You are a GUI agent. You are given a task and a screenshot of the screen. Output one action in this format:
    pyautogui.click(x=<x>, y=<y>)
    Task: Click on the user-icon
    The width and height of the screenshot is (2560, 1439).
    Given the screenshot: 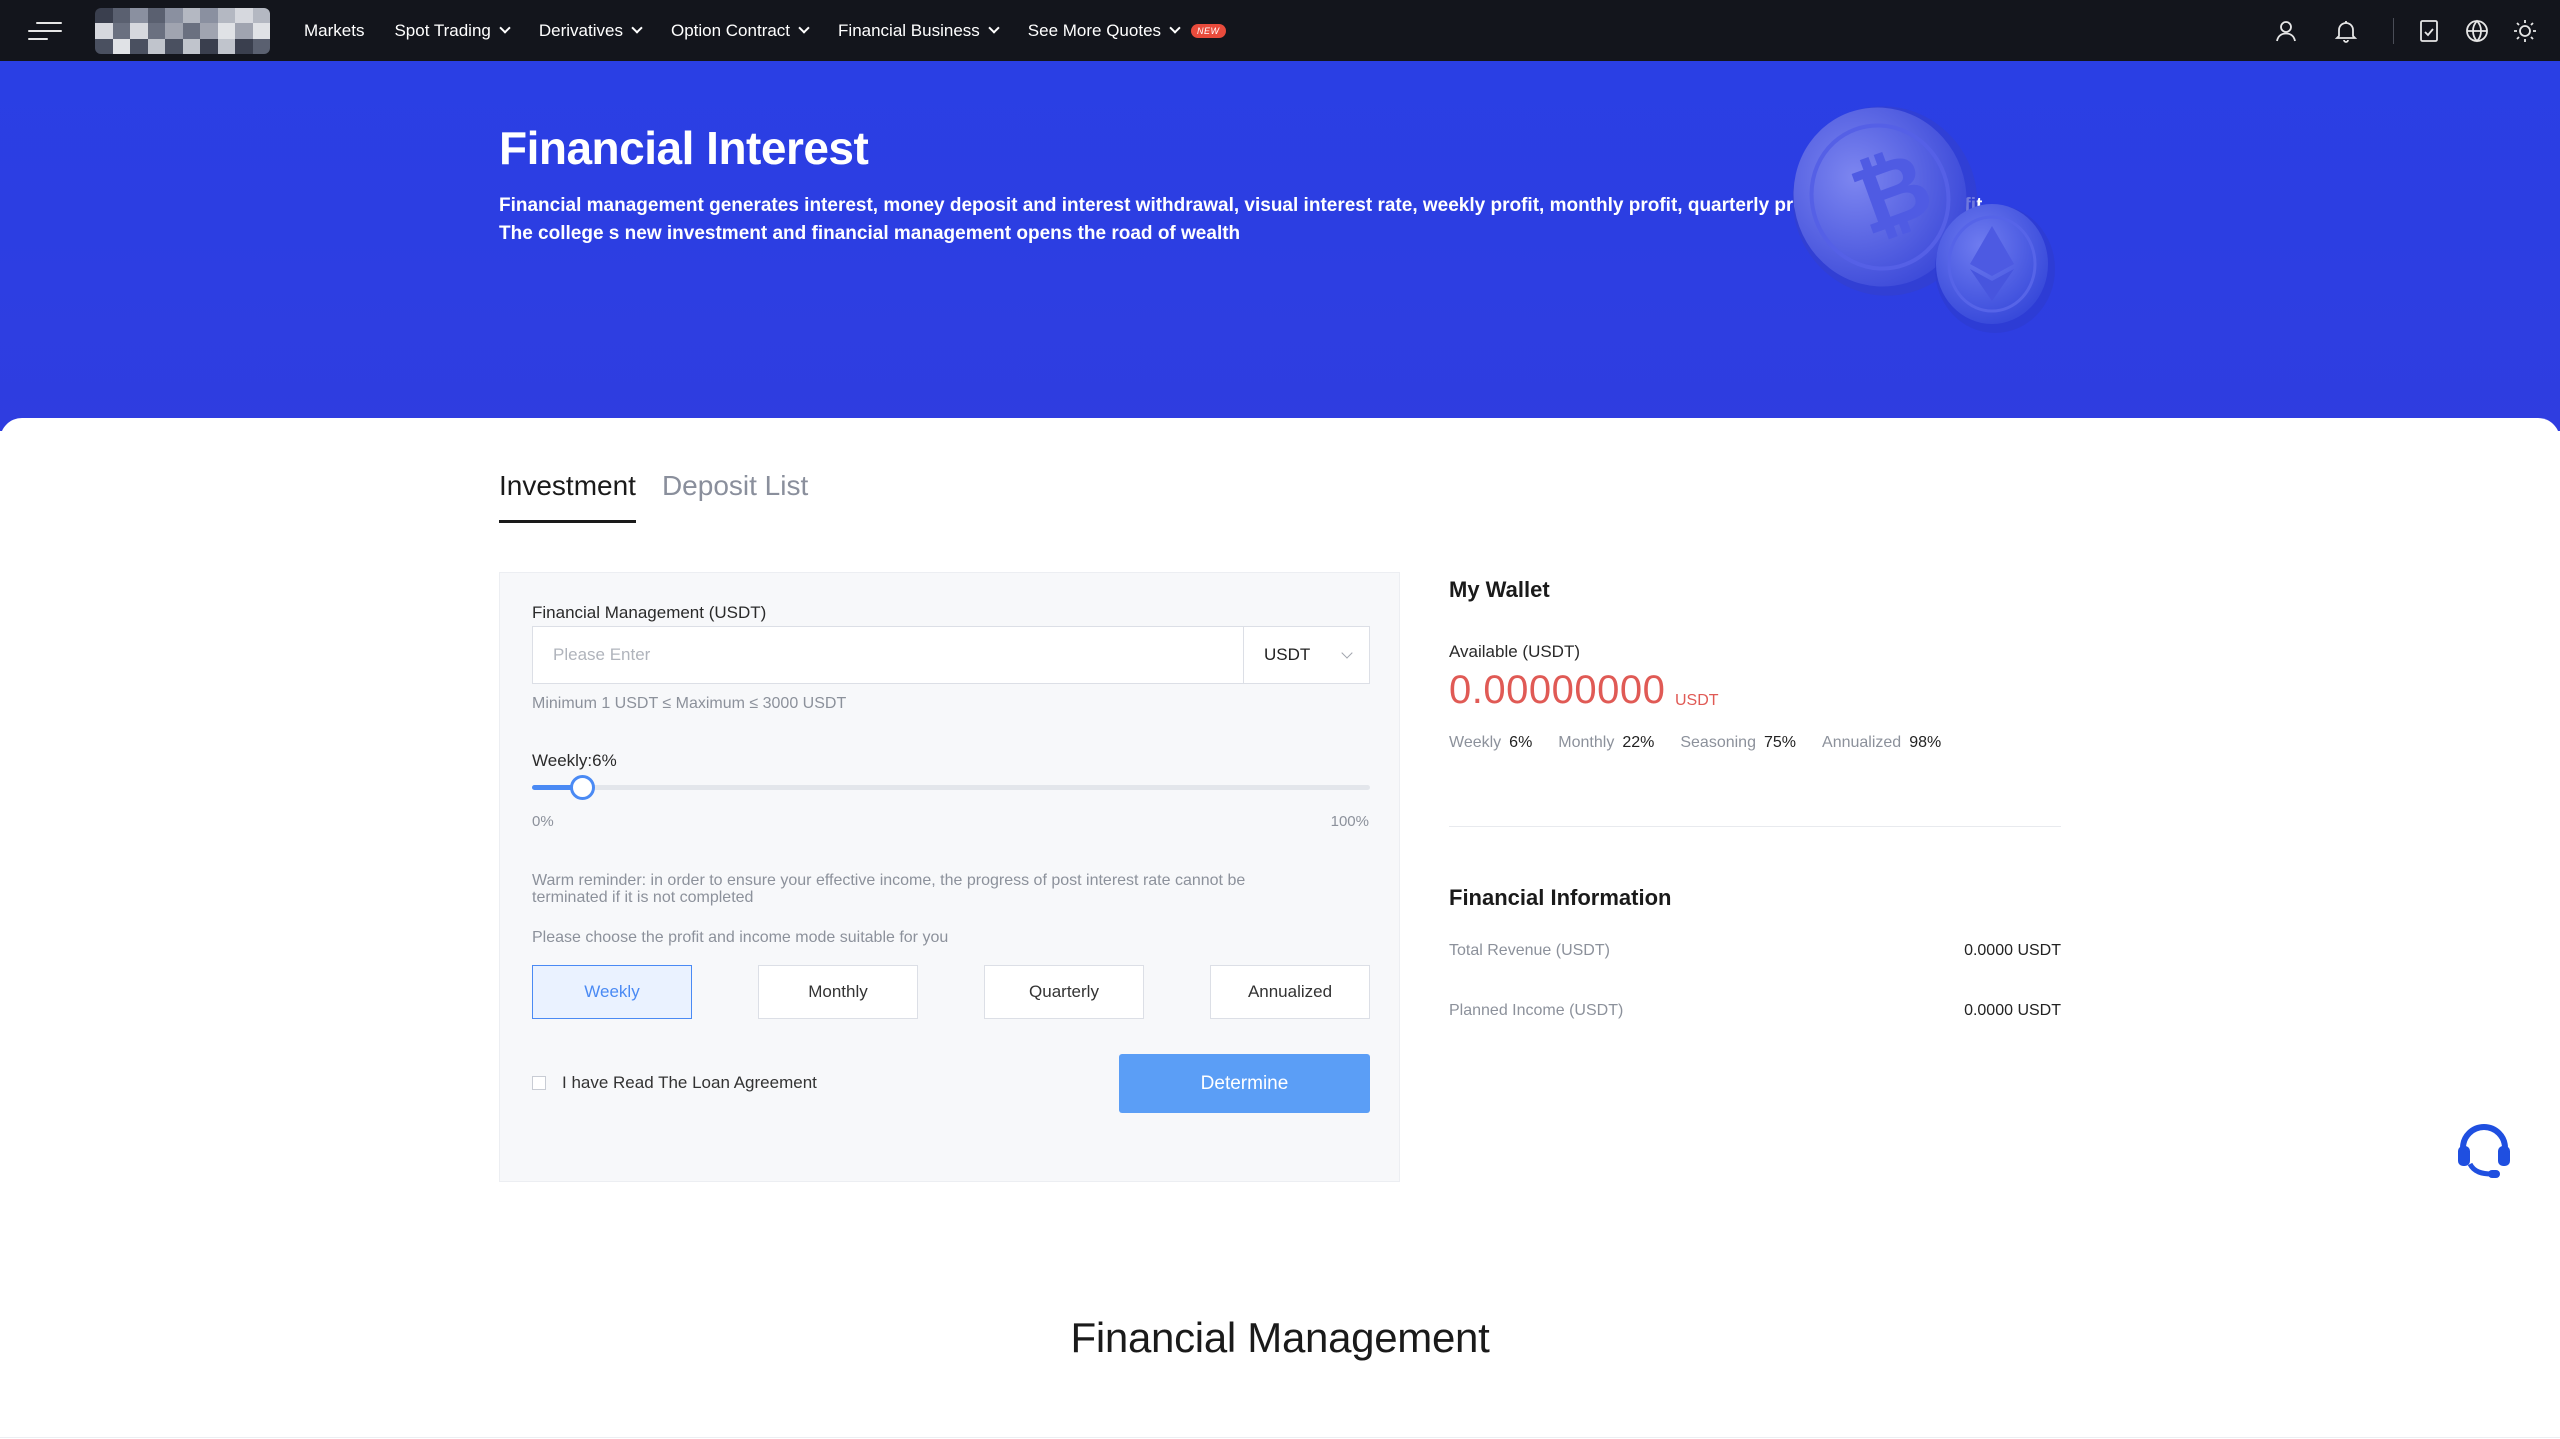 What is the action you would take?
    pyautogui.click(x=2286, y=31)
    